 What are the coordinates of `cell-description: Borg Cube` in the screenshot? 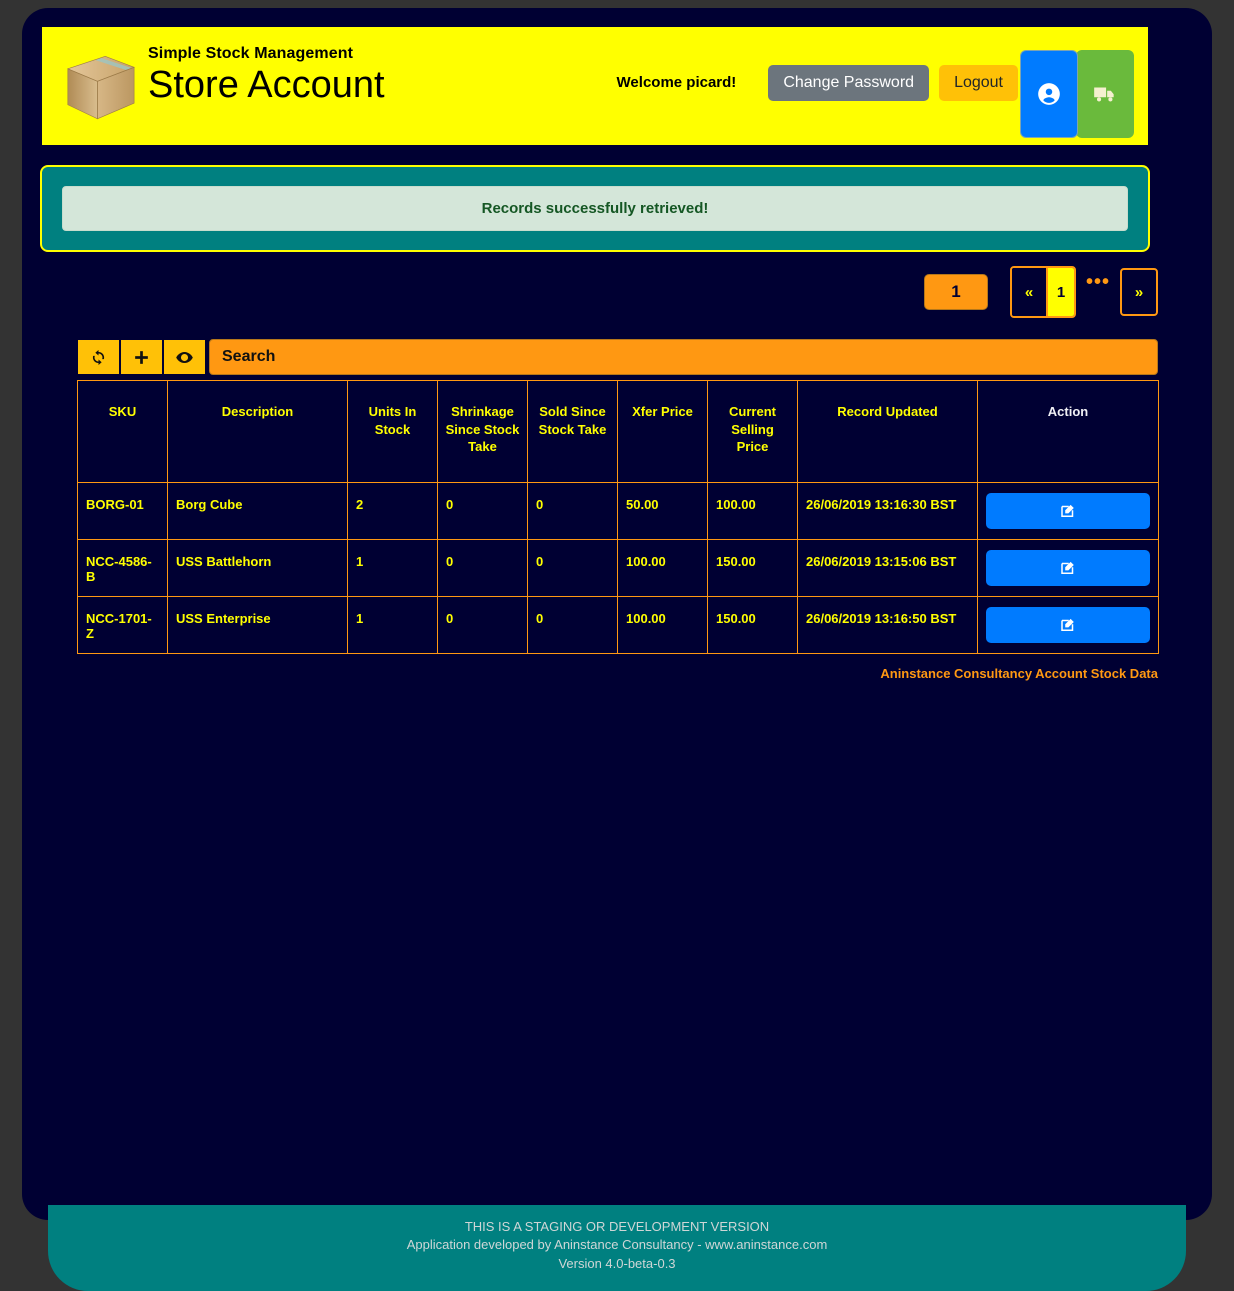 It's located at (257, 511).